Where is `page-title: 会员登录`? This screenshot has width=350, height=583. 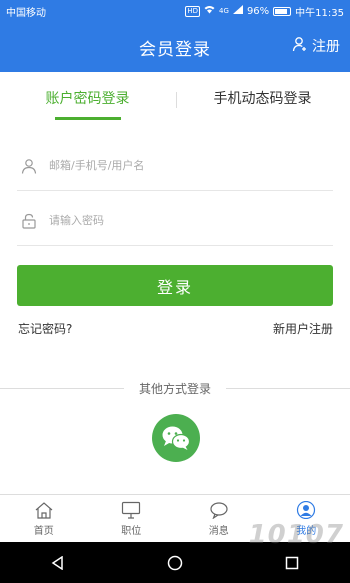
page-title: 会员登录 is located at coordinates (175, 49).